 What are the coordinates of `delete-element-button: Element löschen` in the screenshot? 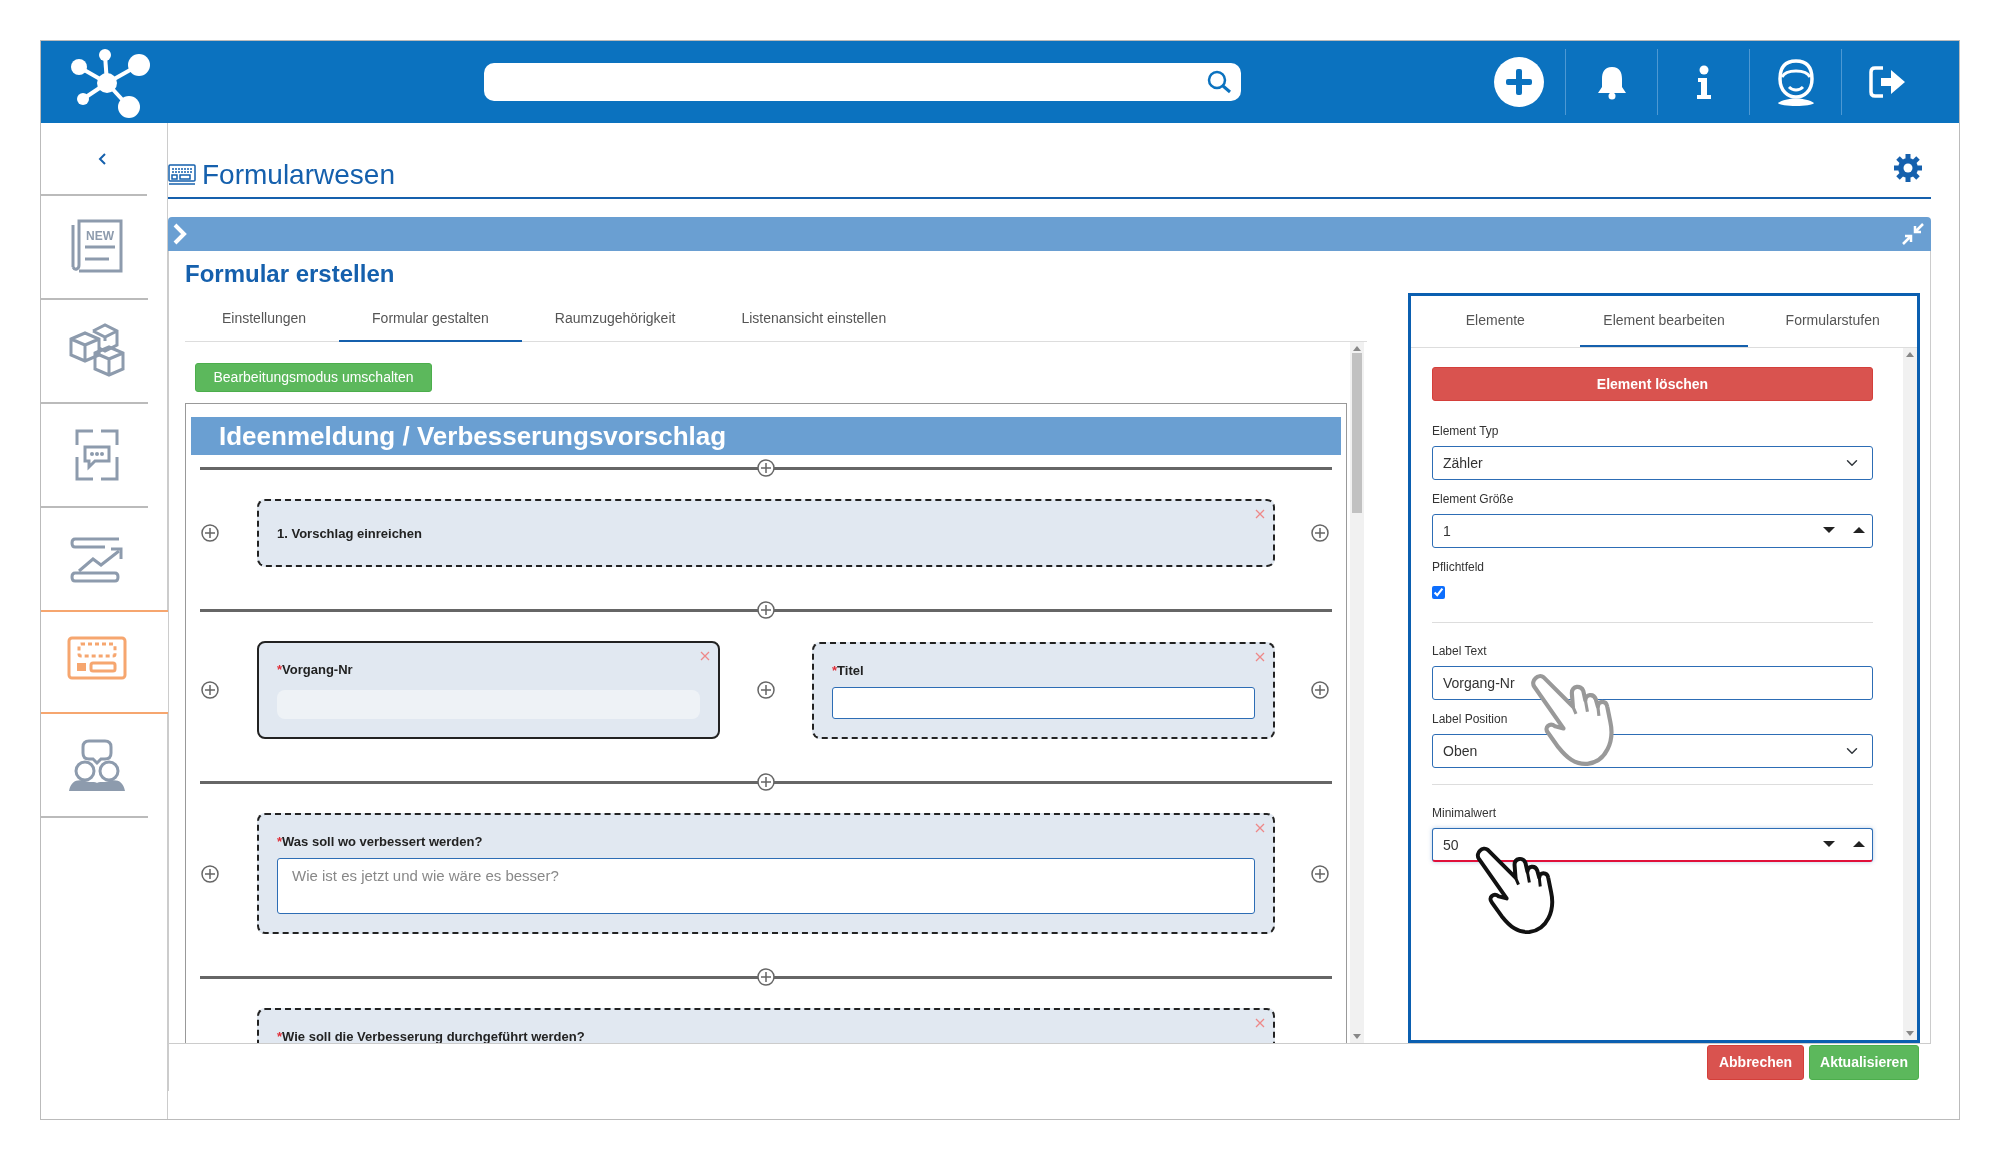 It's located at (1652, 384).